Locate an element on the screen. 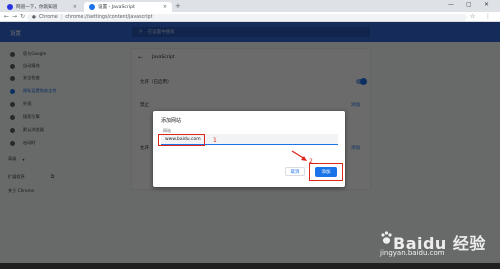  close-window-button: ✕ is located at coordinates (486, 4).